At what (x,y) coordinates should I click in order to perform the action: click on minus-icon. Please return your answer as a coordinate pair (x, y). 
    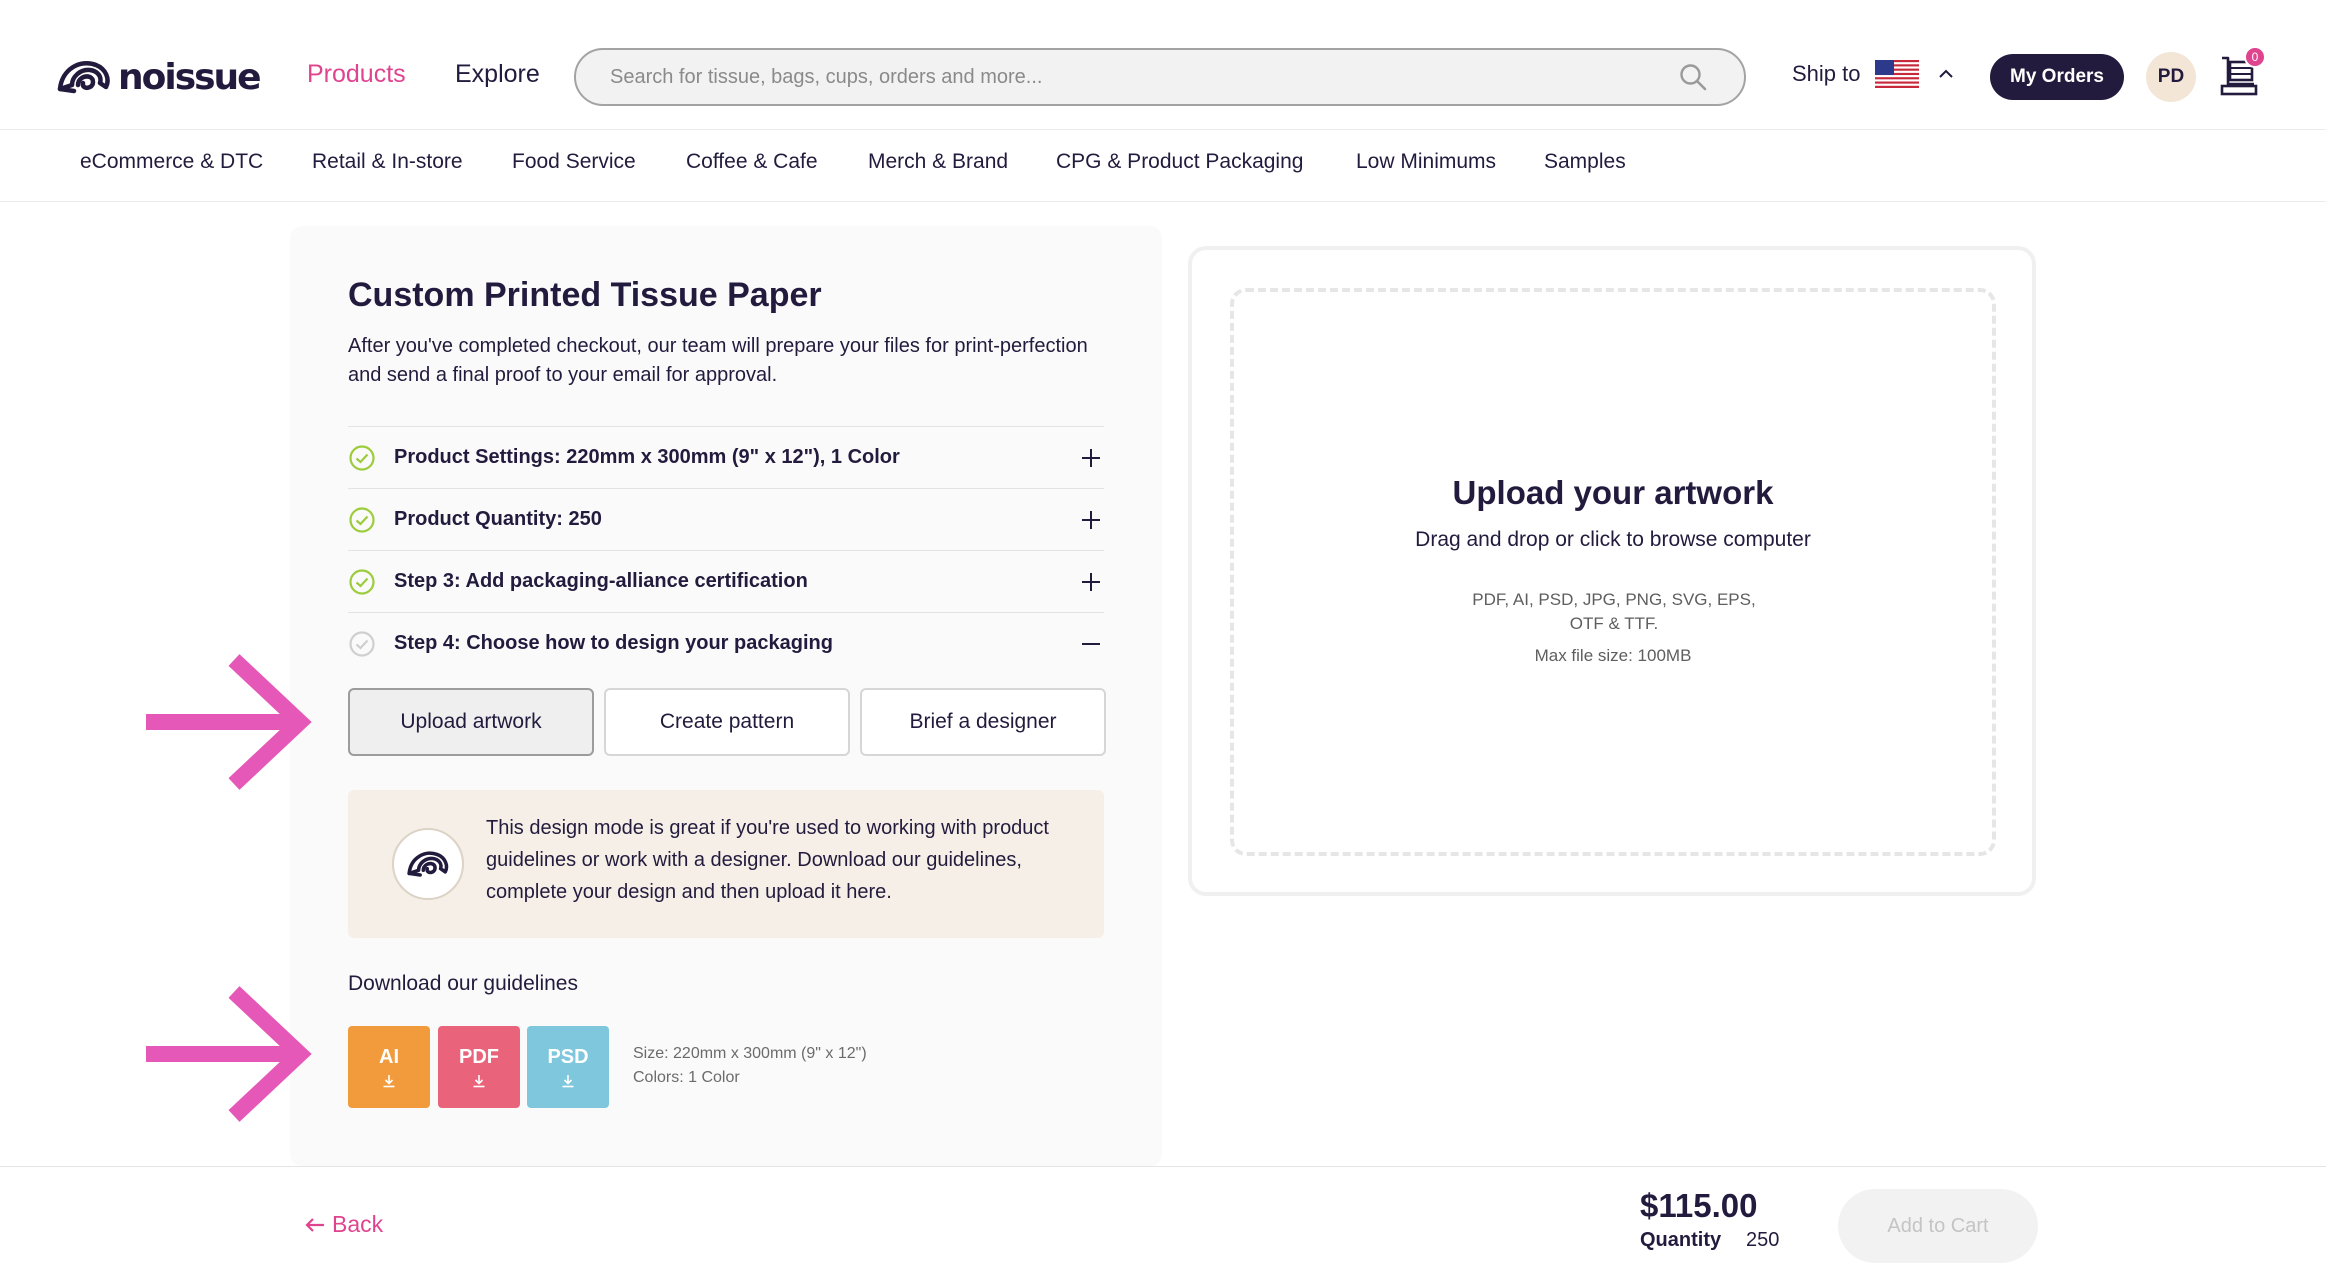
    Looking at the image, I should click on (1091, 644).